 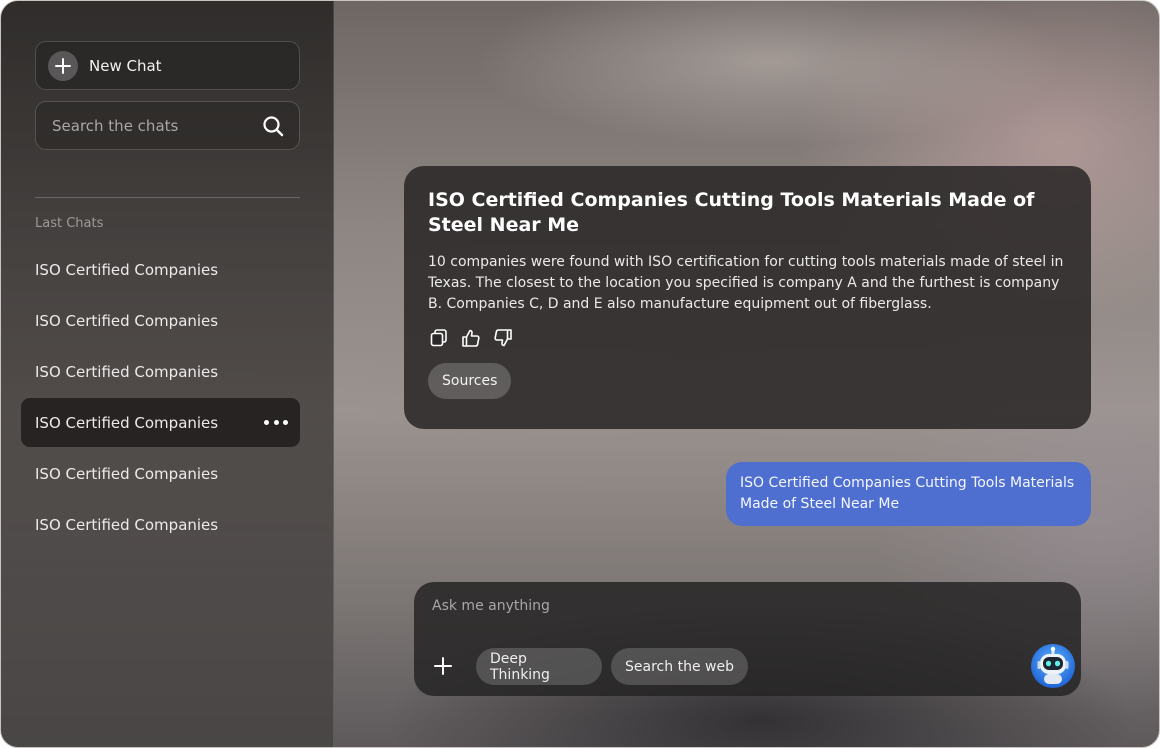 I want to click on thumbs-down-icon, so click(x=503, y=338).